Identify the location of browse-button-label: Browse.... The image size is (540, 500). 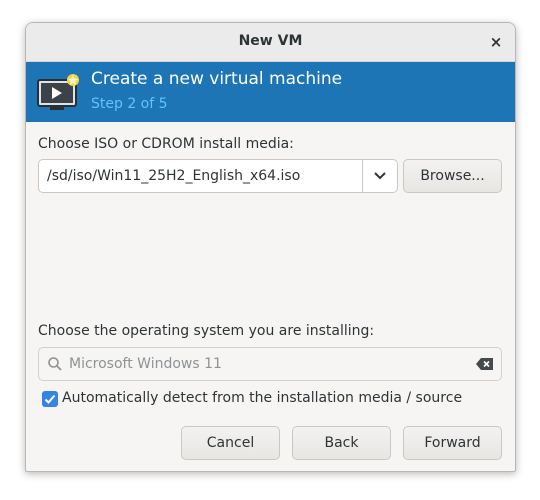
(452, 176).